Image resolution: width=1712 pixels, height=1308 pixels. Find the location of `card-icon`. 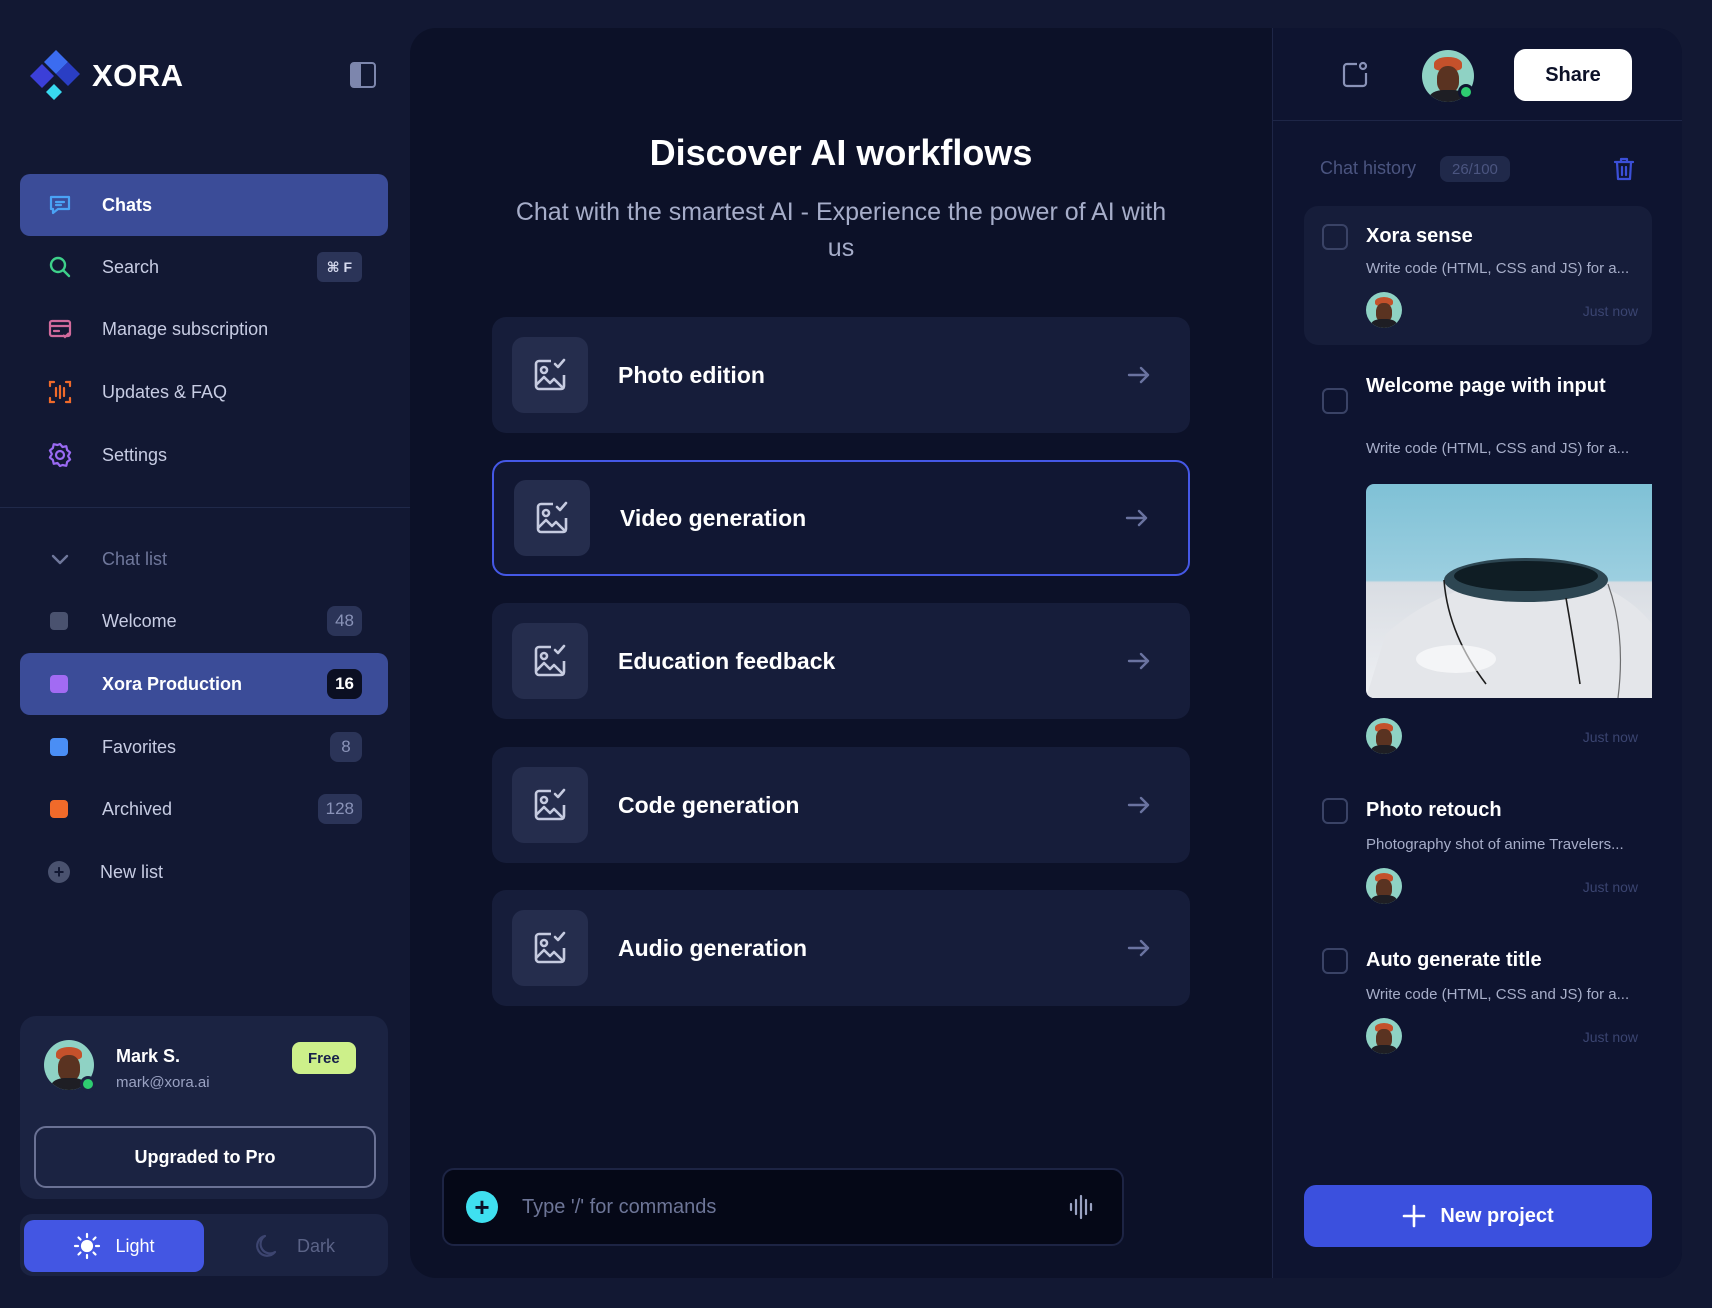

card-icon is located at coordinates (60, 329).